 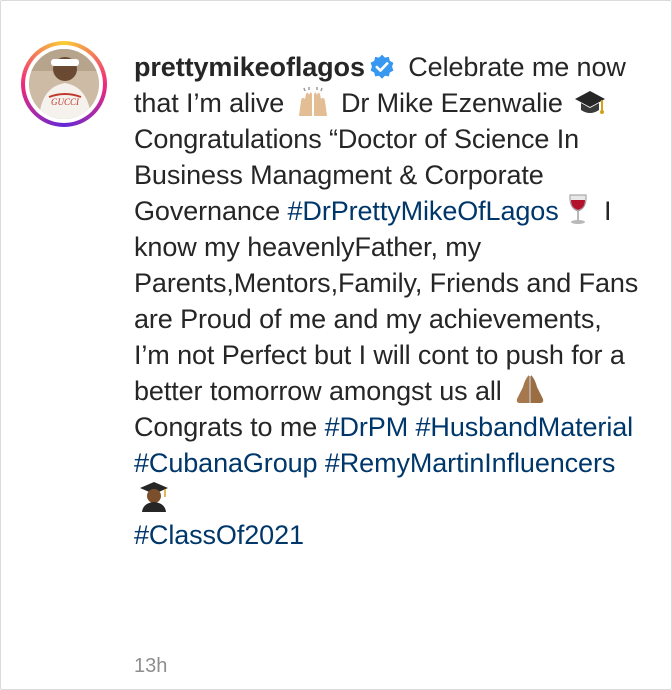 What do you see at coordinates (229, 427) in the screenshot?
I see `caption-segment: Congrats to me` at bounding box center [229, 427].